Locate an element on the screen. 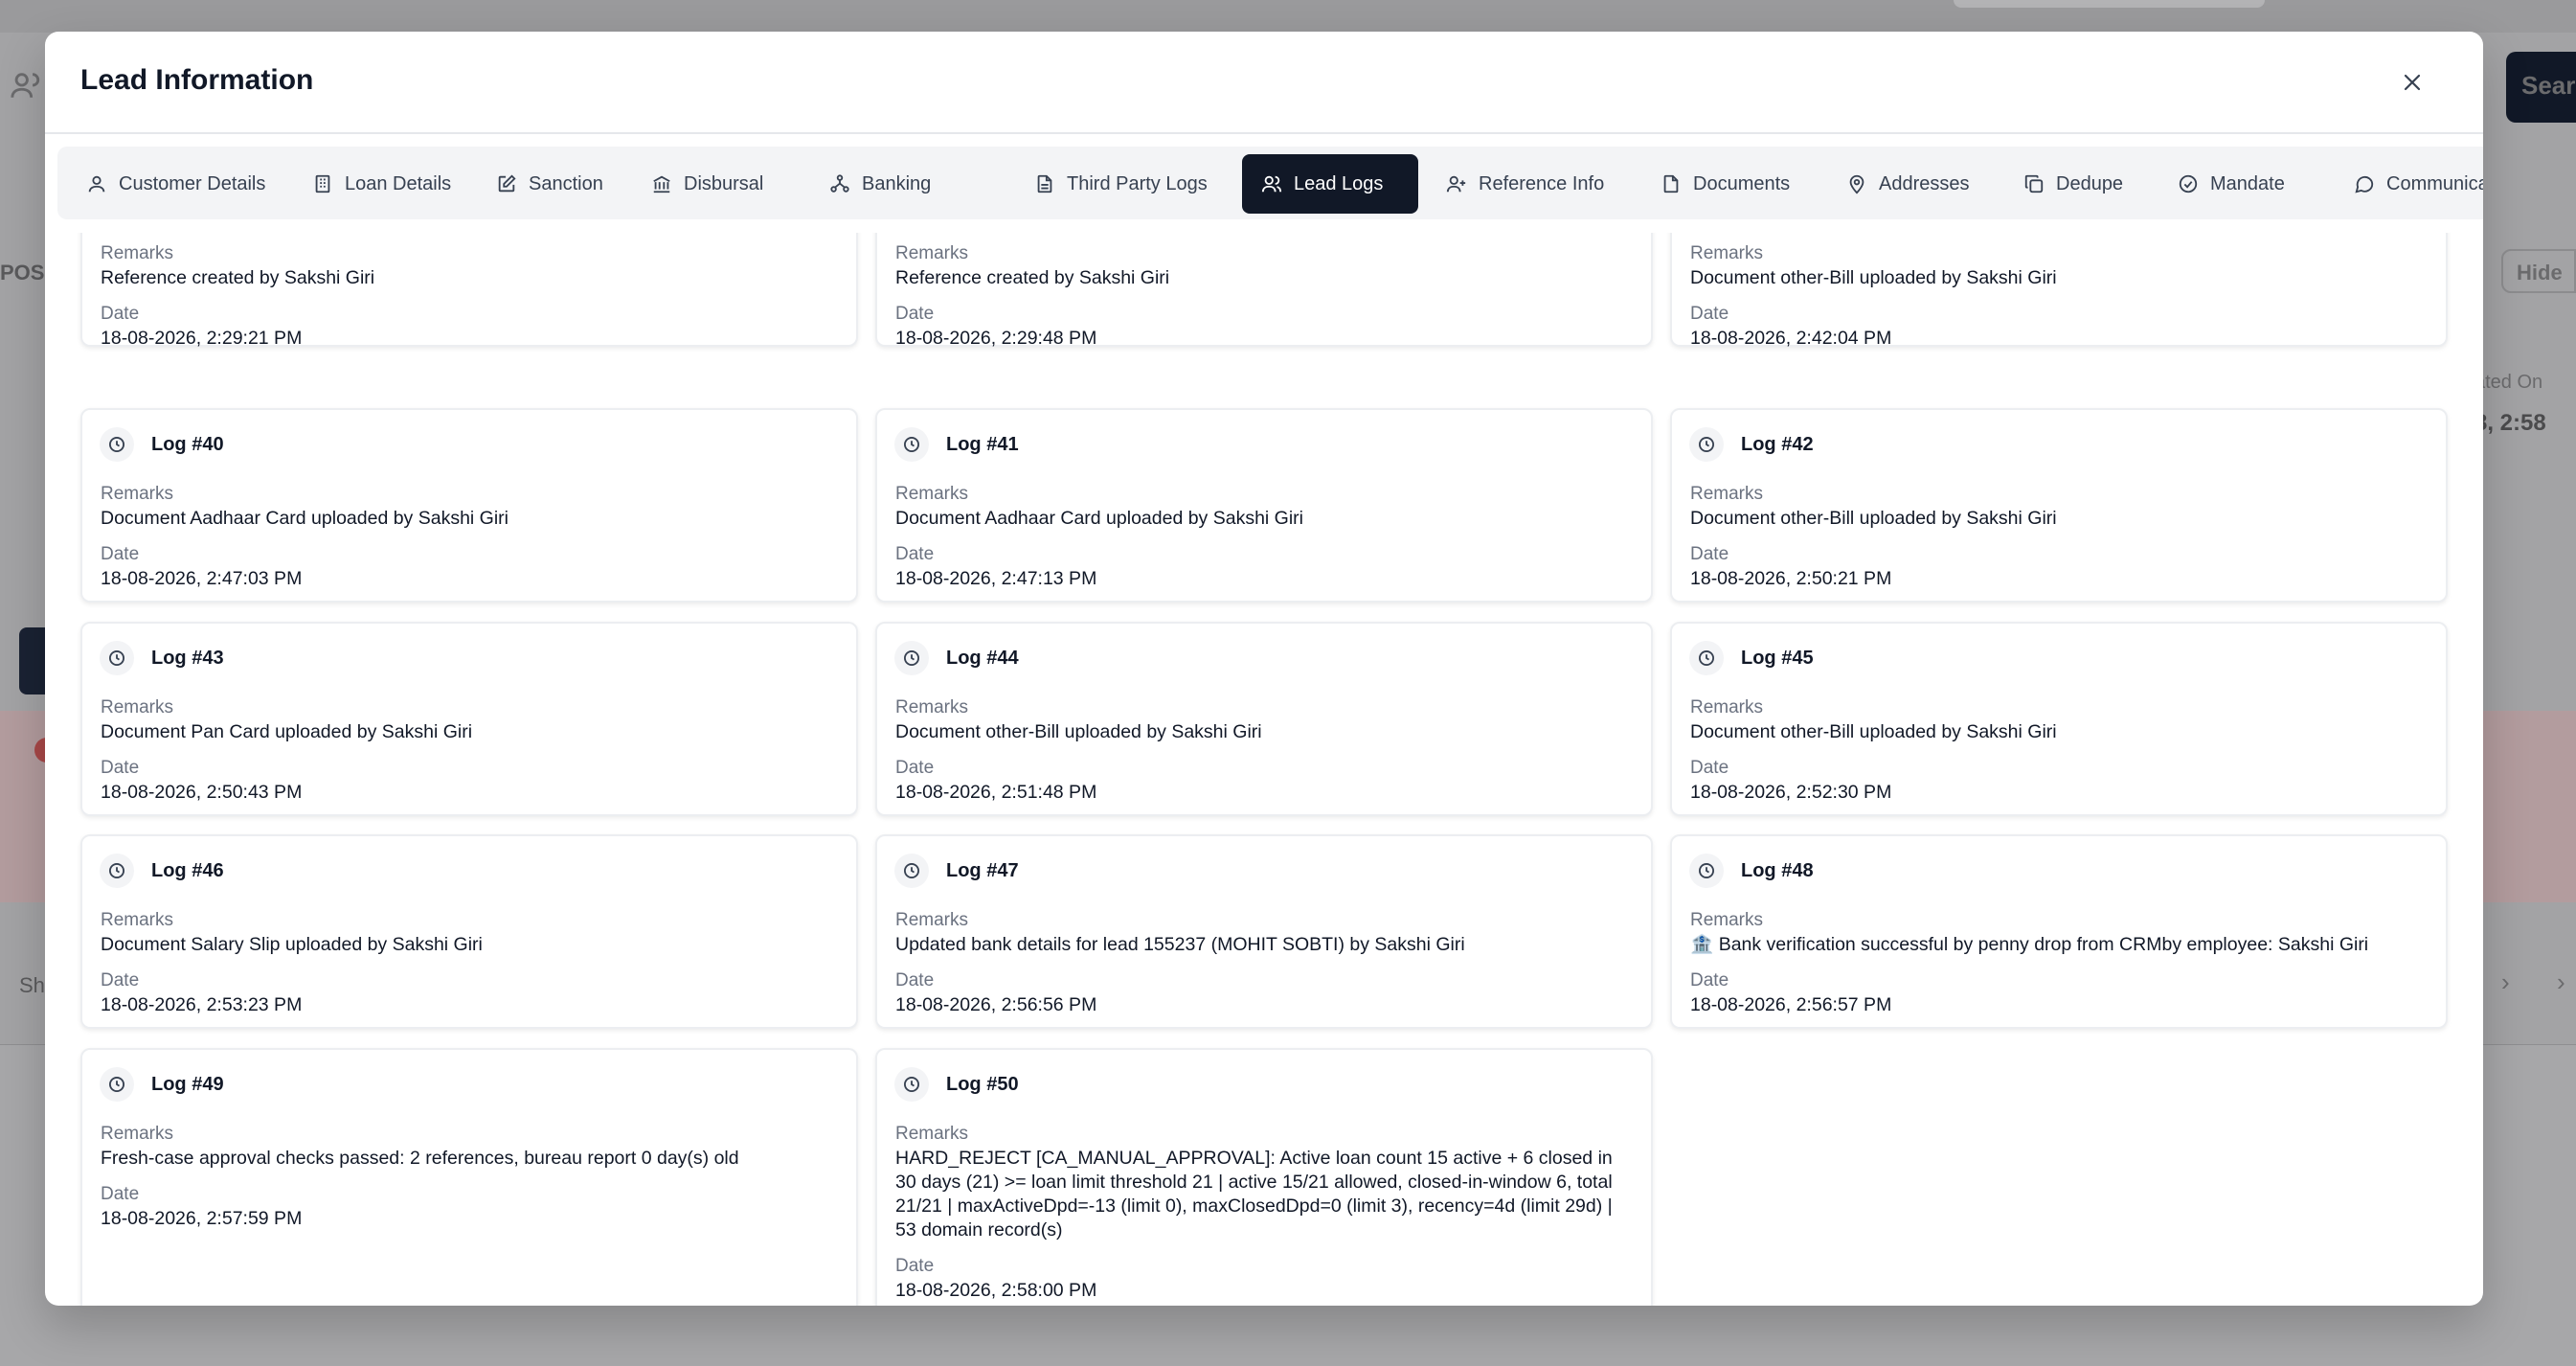 This screenshot has height=1366, width=2576. log-card-header: Log #50 is located at coordinates (956, 1084).